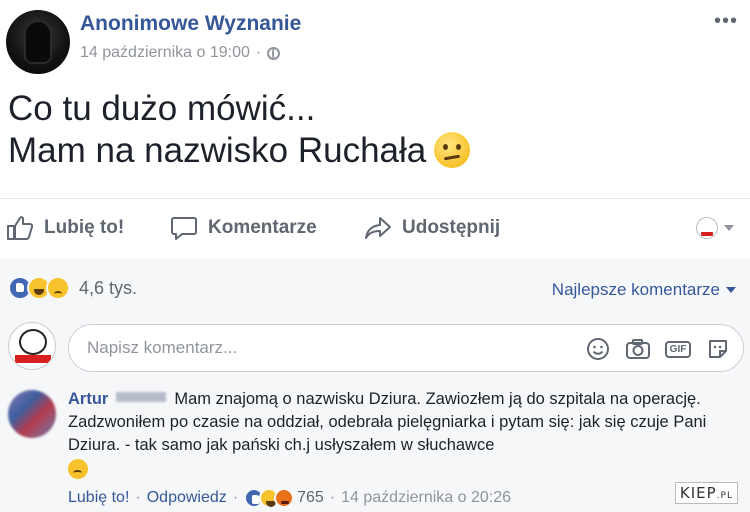  I want to click on globe-icon, so click(274, 53).